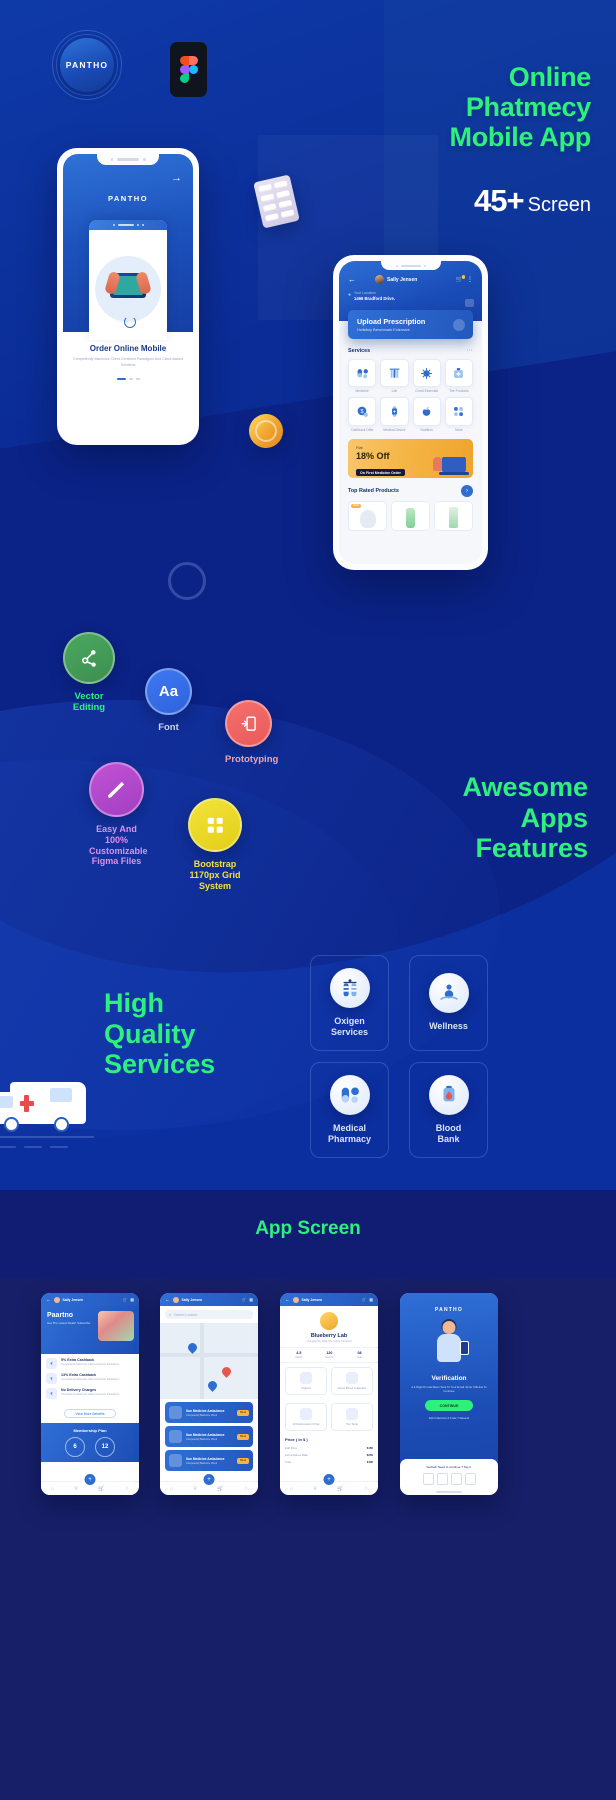 The height and width of the screenshot is (1800, 616). What do you see at coordinates (215, 875) in the screenshot?
I see `feature-label: Bootstrap 1170px Grid System` at bounding box center [215, 875].